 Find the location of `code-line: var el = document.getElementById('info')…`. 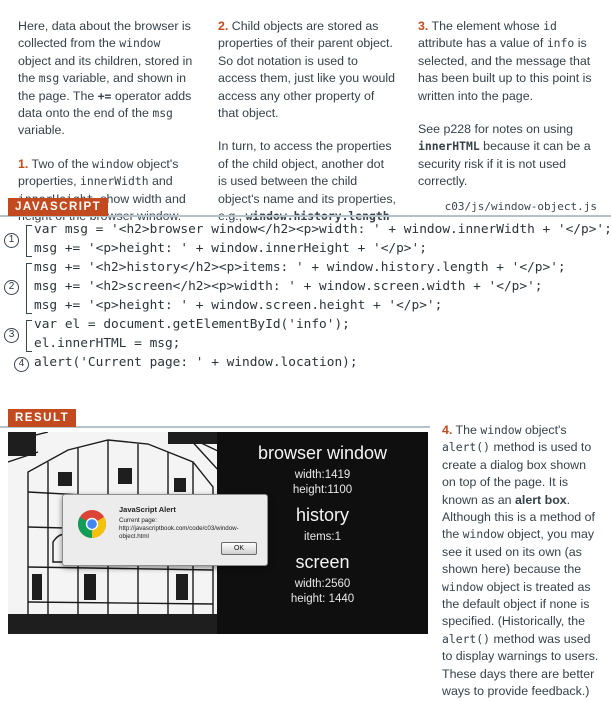

code-line: var el = document.getElementById('info')… is located at coordinates (192, 324).